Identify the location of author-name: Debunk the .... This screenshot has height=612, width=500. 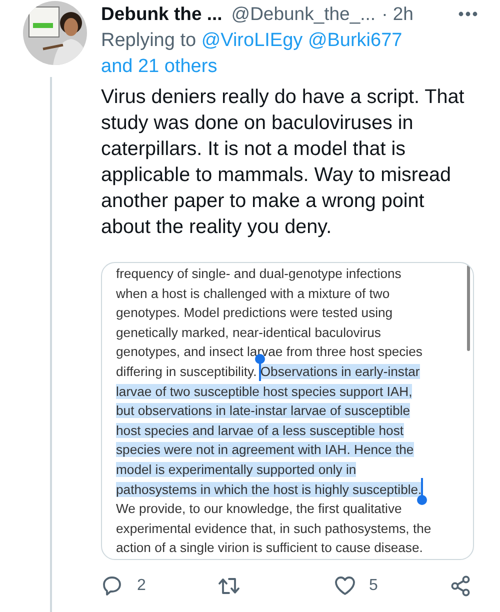
(161, 14).